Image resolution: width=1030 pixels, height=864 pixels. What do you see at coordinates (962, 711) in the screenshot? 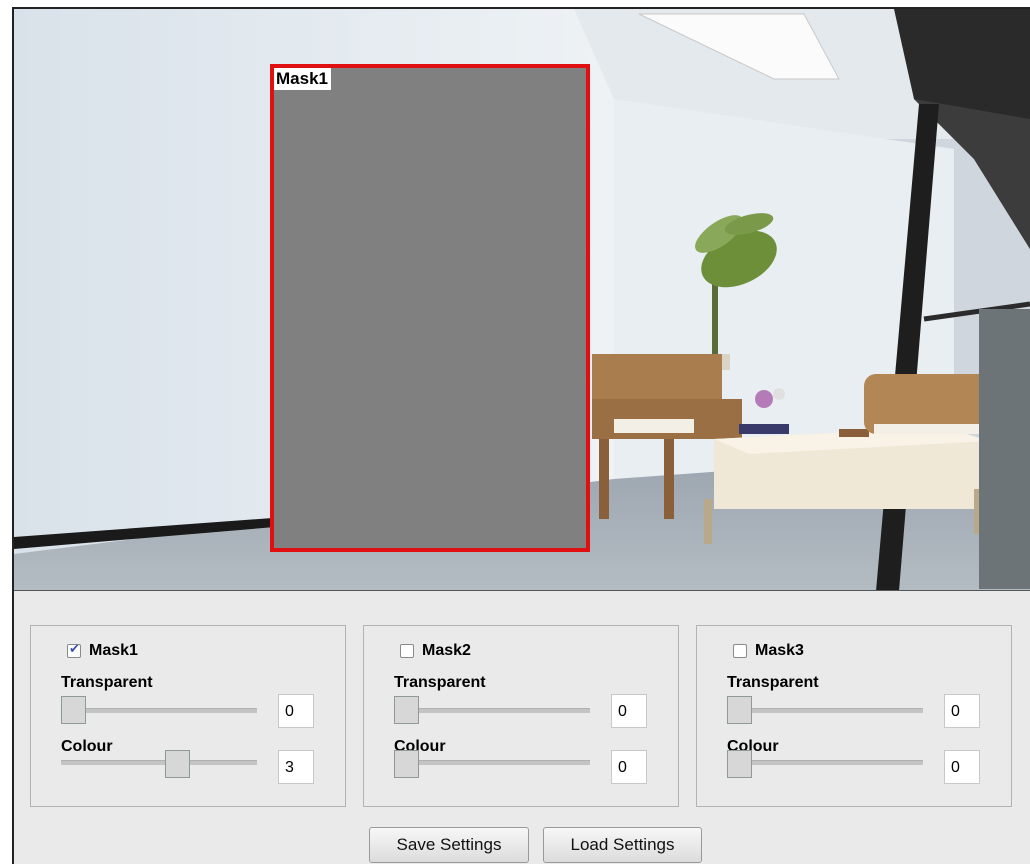
I see `mask3-transparent-value: 0` at bounding box center [962, 711].